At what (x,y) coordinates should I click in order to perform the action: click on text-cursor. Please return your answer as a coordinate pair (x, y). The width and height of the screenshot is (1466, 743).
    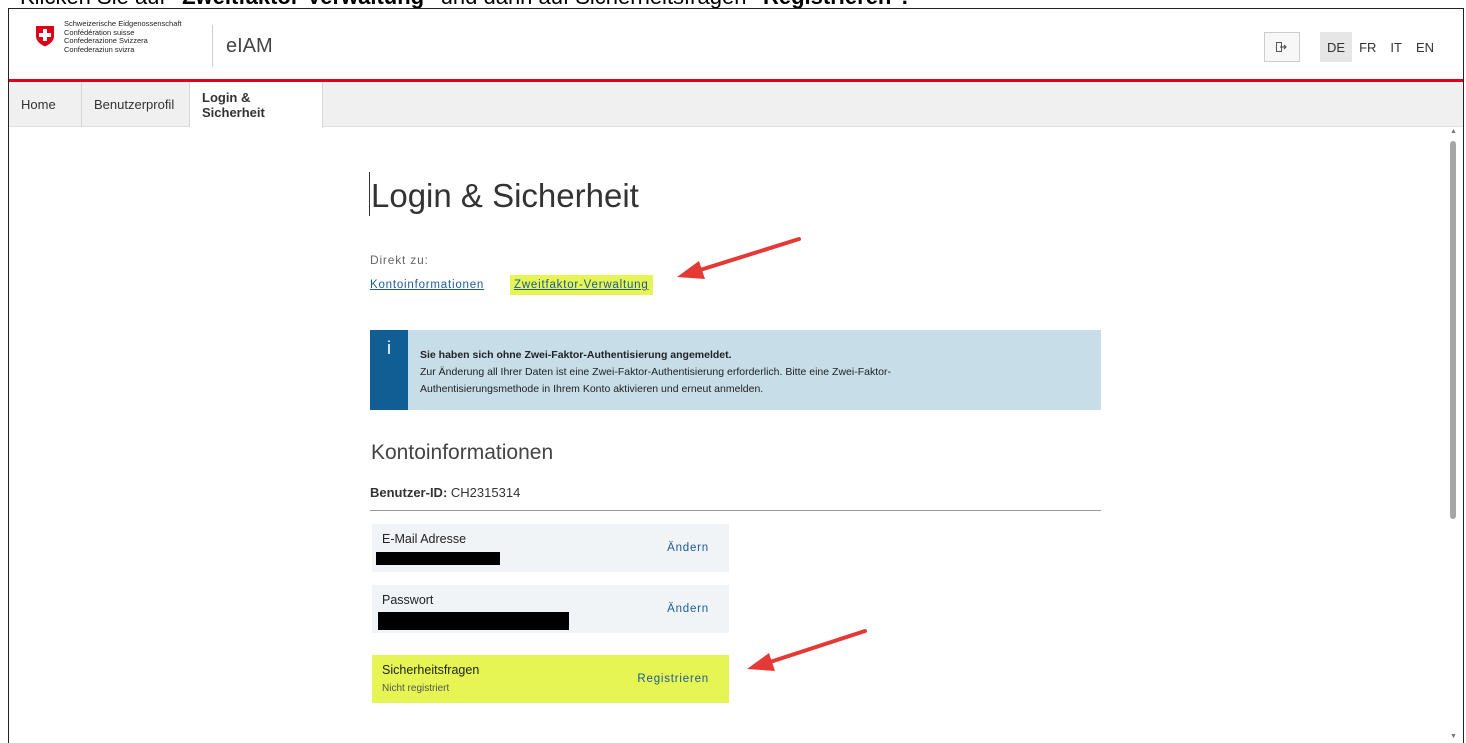
    Looking at the image, I should click on (369, 194).